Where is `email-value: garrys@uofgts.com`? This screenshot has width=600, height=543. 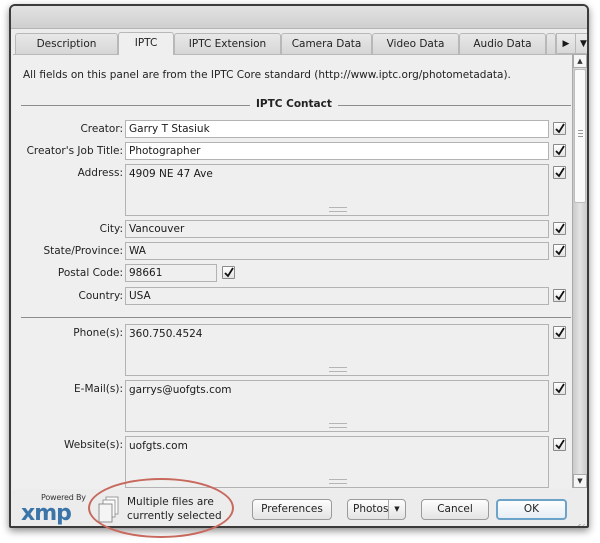 email-value: garrys@uofgts.com is located at coordinates (180, 390).